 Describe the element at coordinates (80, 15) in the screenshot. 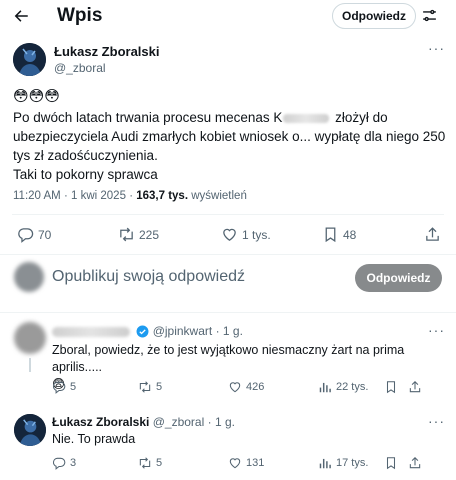

I see `page-title: Wpis` at that location.